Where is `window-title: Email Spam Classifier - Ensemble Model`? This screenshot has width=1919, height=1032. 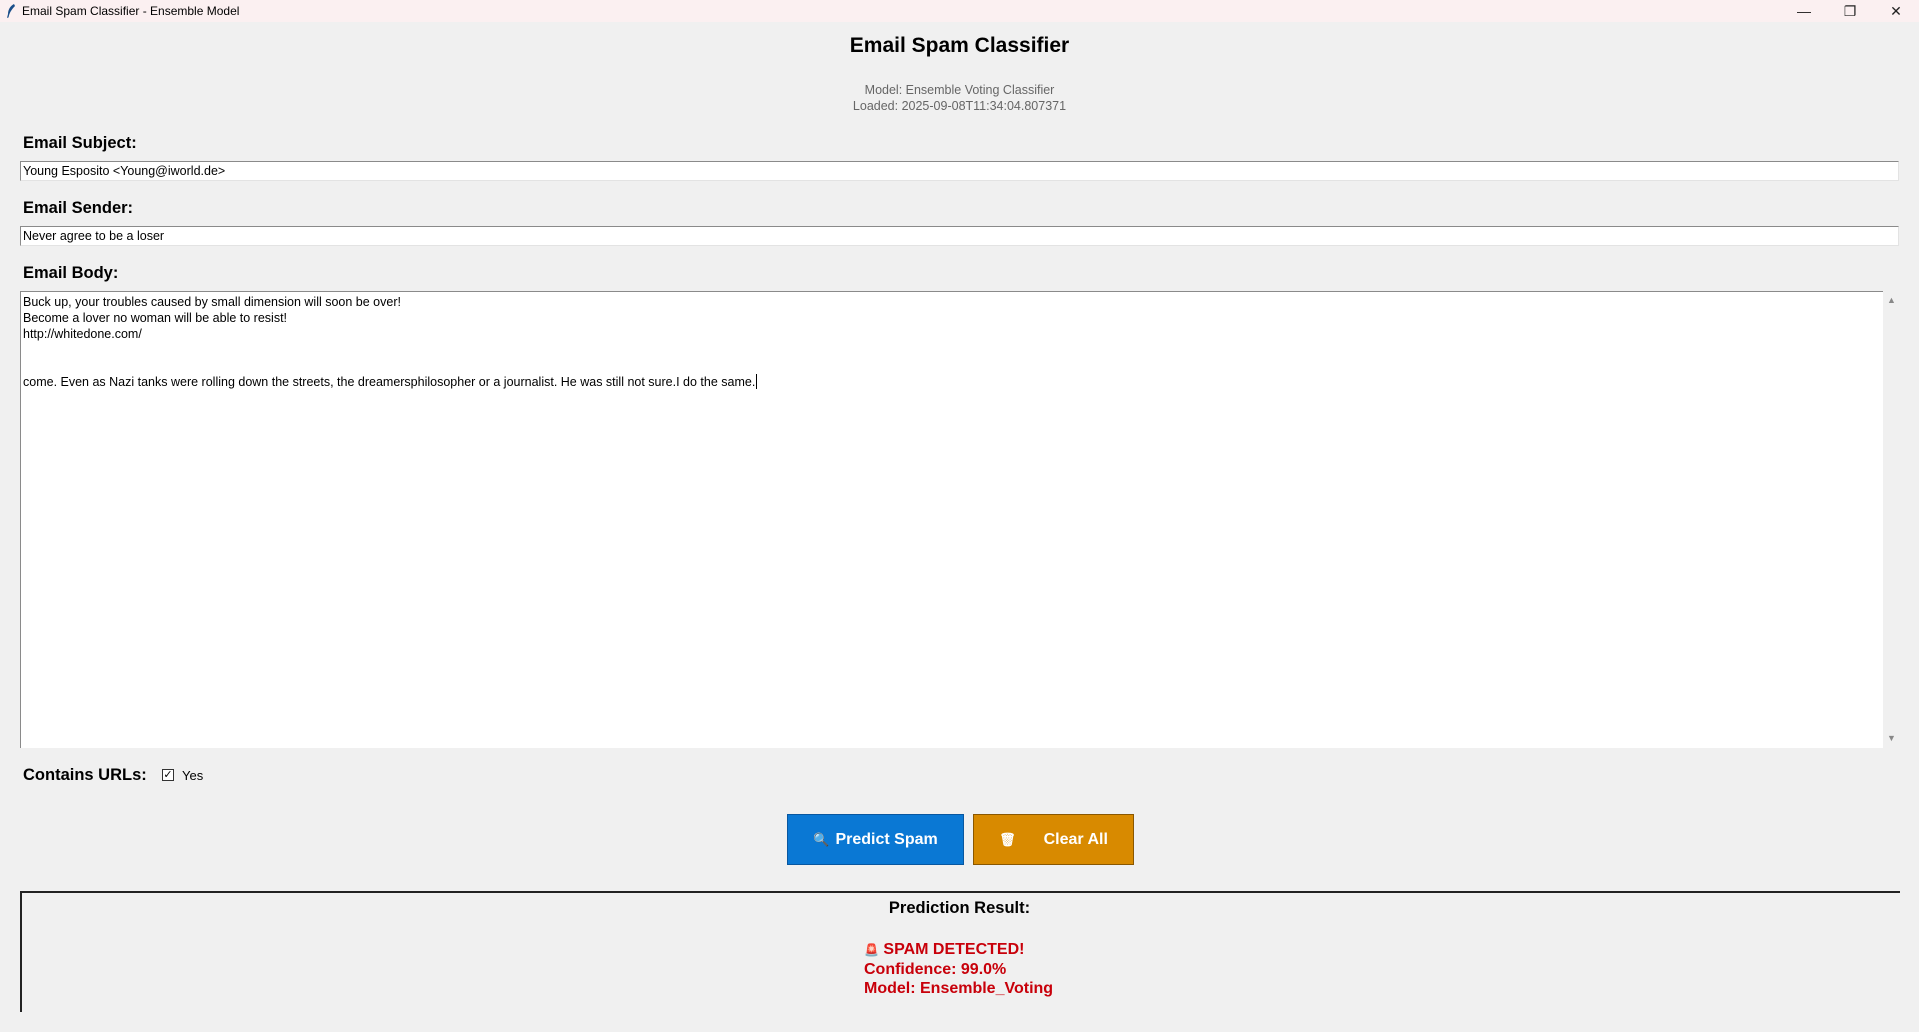
window-title: Email Spam Classifier - Ensemble Model is located at coordinates (131, 11).